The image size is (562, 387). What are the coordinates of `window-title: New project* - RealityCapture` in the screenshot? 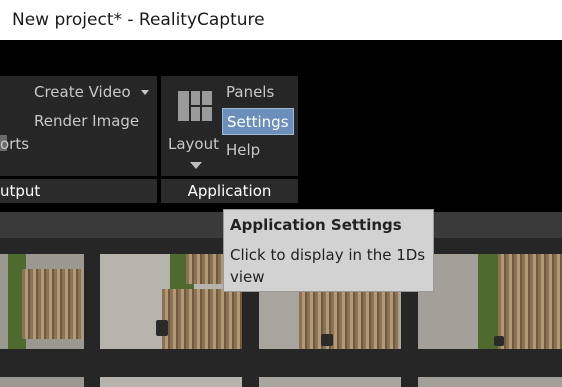 It's located at (138, 20).